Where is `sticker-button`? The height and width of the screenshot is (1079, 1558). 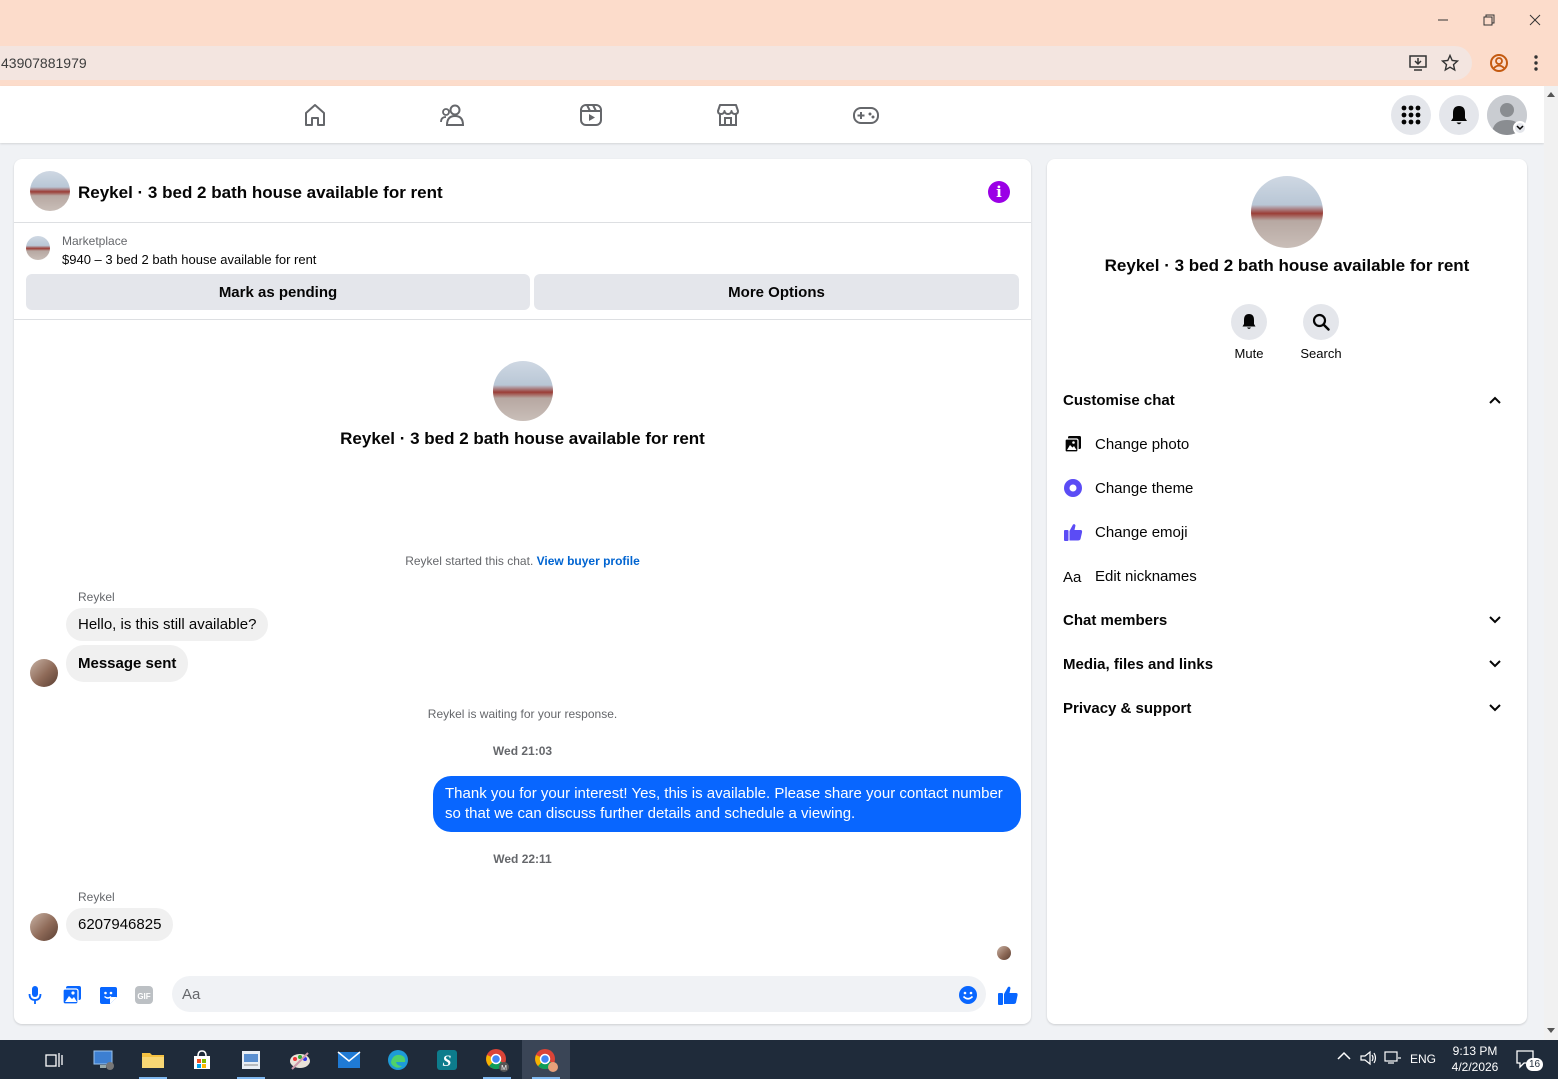
sticker-button is located at coordinates (108, 995).